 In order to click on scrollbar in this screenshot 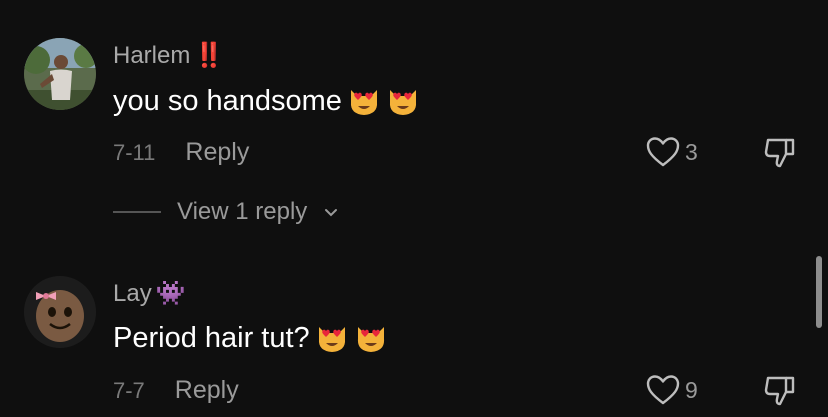, I will do `click(819, 292)`.